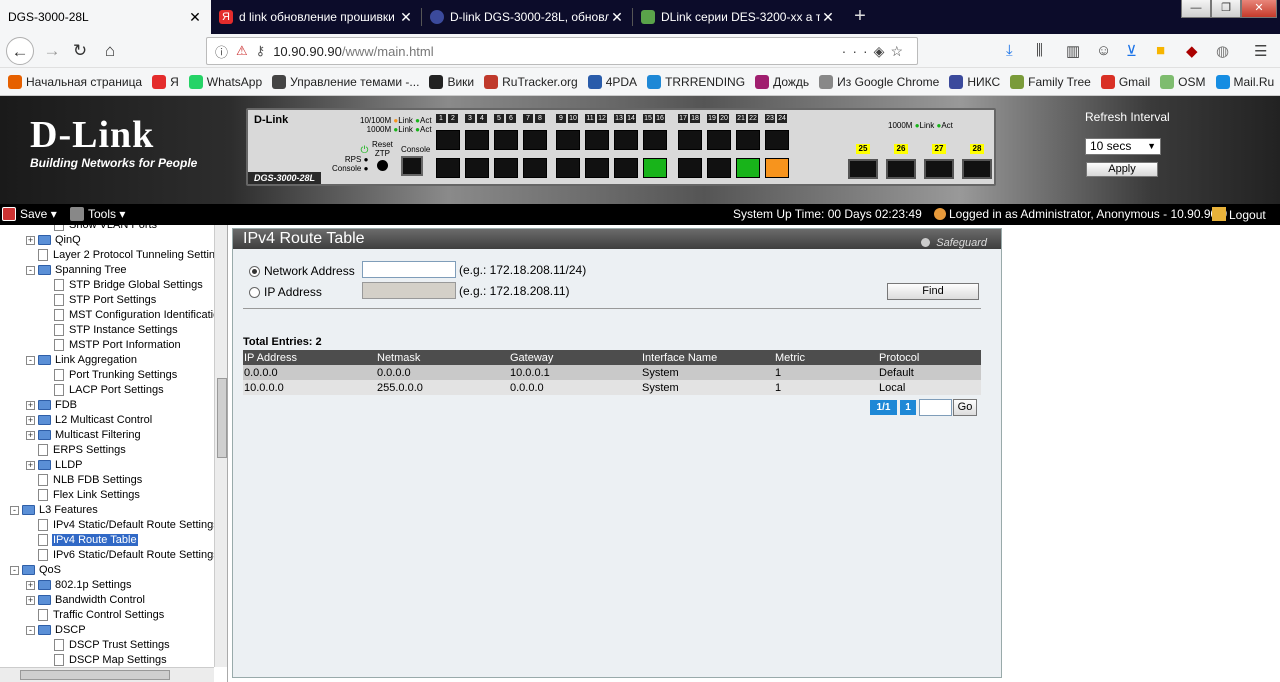 This screenshot has height=682, width=1280. Describe the element at coordinates (1123, 146) in the screenshot. I see `refresh-interval-select: 10 secs ▼` at that location.